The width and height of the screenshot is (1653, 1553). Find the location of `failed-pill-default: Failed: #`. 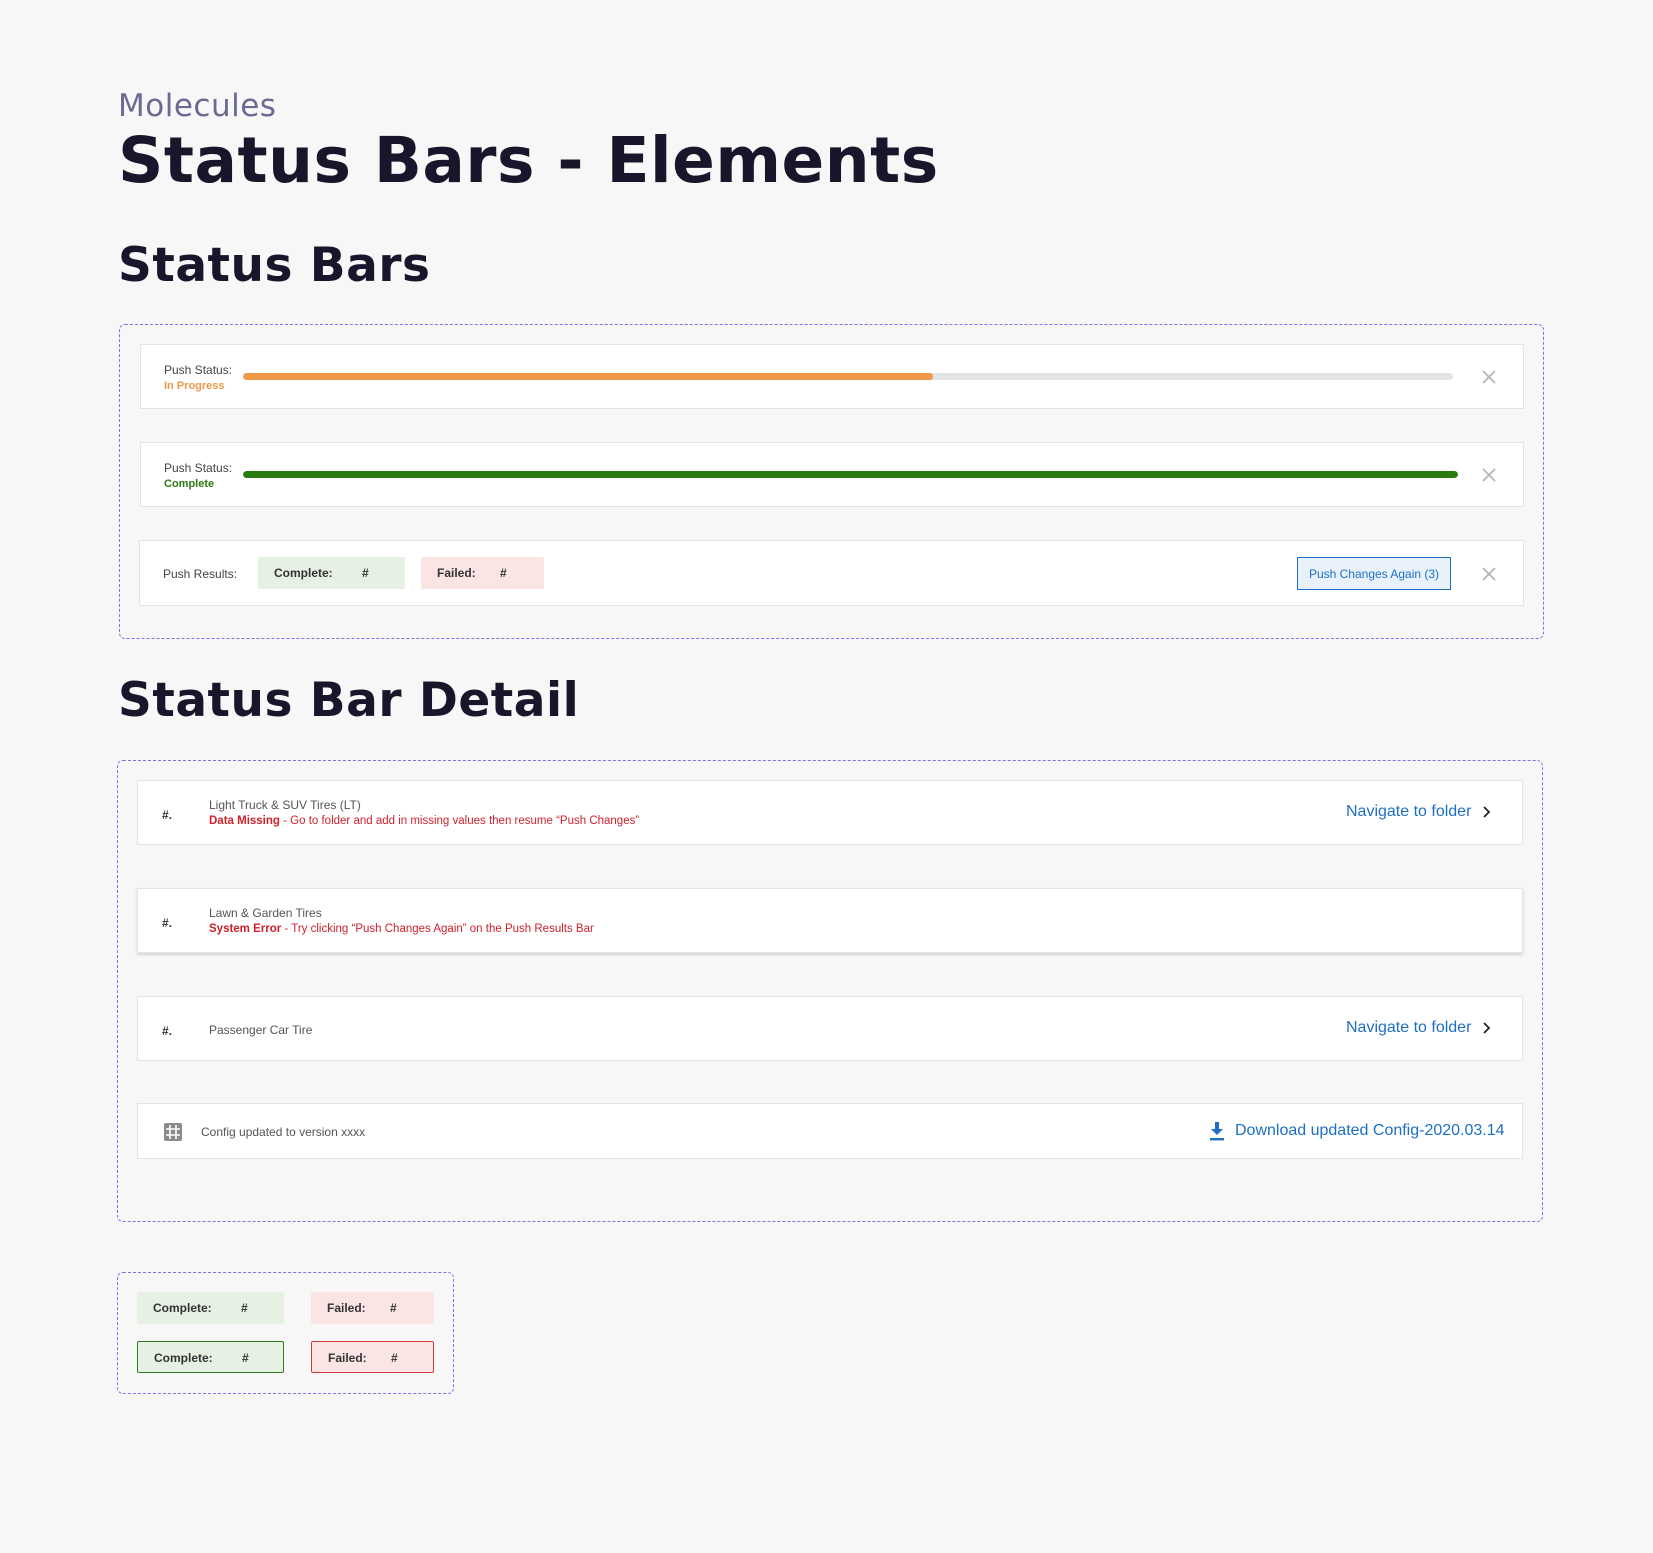

failed-pill-default: Failed: # is located at coordinates (372, 1308).